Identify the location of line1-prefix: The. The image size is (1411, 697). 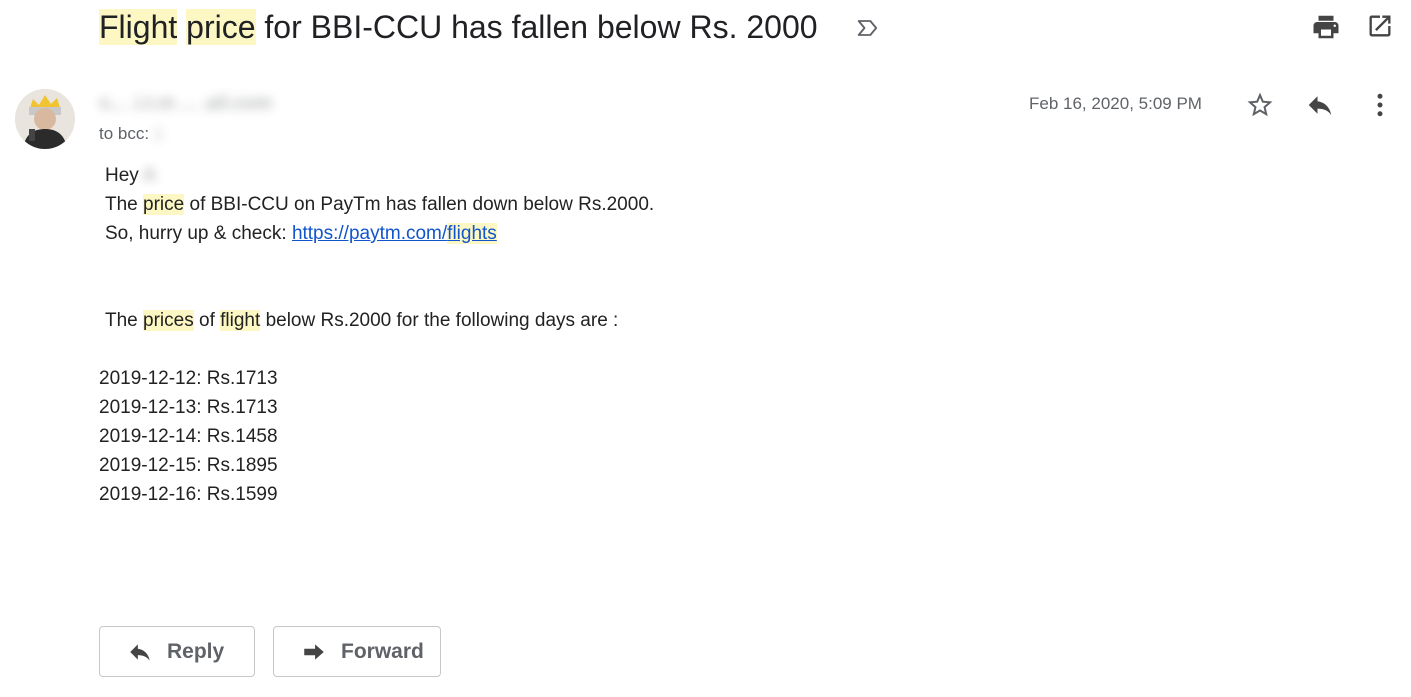
(121, 204).